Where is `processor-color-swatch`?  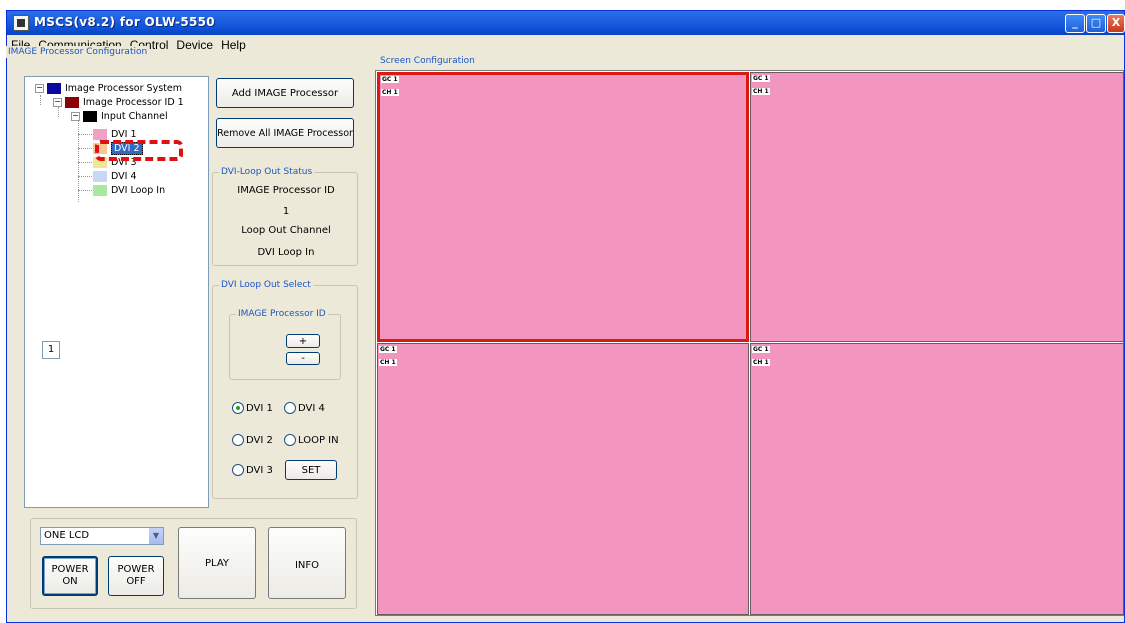
processor-color-swatch is located at coordinates (72, 102).